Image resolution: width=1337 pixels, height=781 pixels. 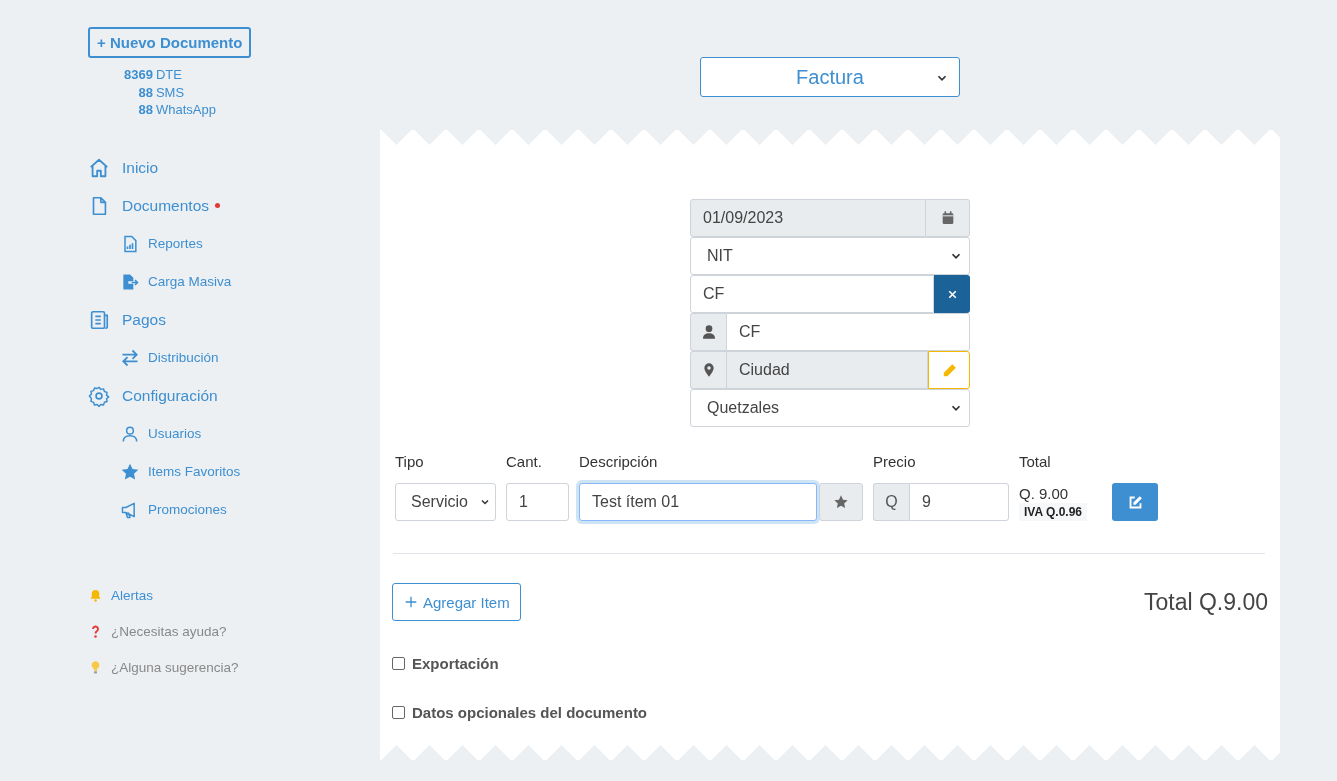 I want to click on add-item-button: Agregar Item, so click(x=456, y=602).